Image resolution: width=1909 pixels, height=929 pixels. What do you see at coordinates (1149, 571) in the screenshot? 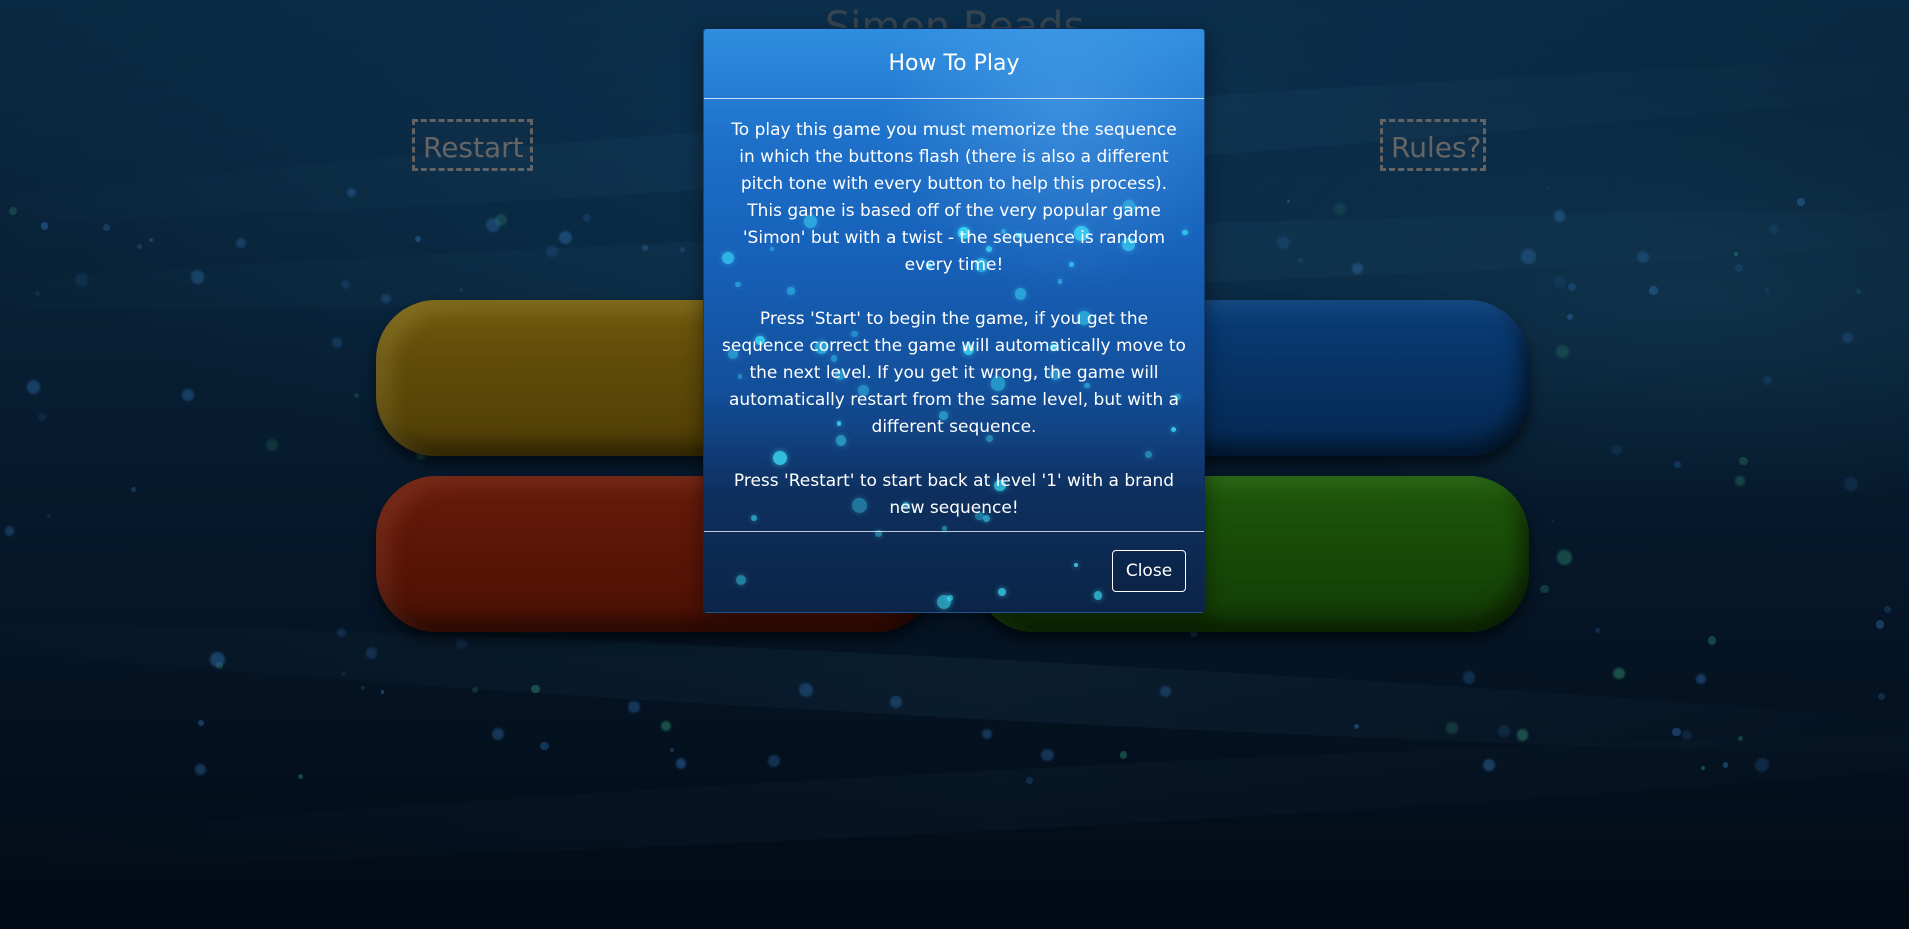
I see `close-button: Close` at bounding box center [1149, 571].